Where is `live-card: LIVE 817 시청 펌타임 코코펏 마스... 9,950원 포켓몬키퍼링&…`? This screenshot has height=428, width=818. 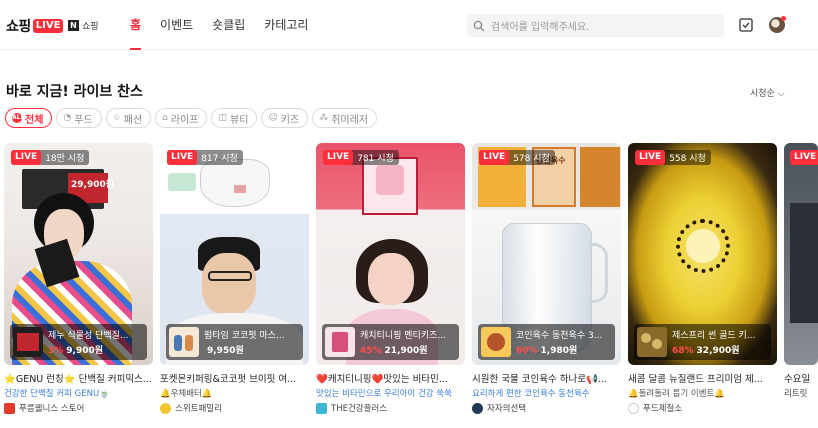
live-card: LIVE 817 시청 펌타임 코코펏 마스... 9,950원 포켓몬키퍼링&… is located at coordinates (234, 278).